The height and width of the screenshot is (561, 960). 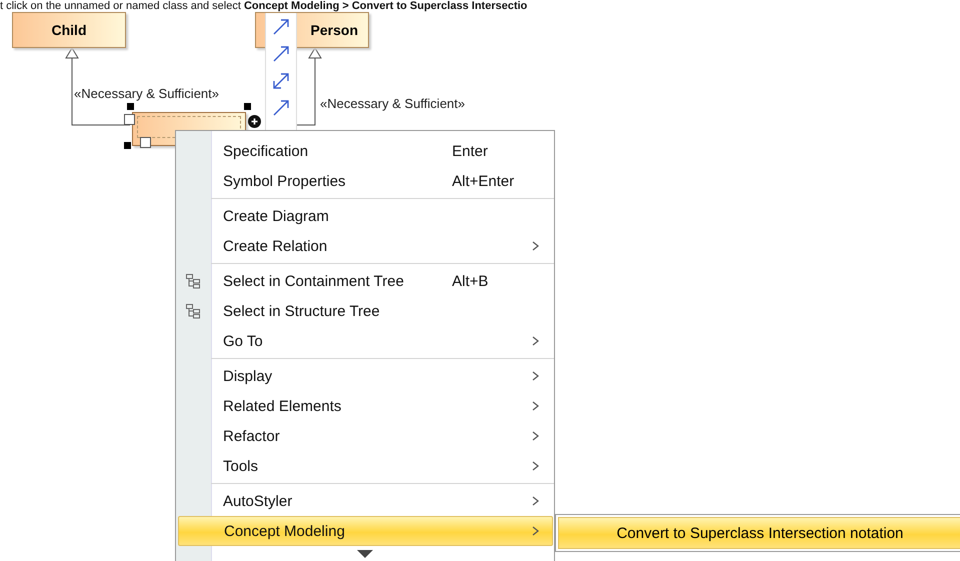 I want to click on menu-item: Refactor, so click(x=365, y=436).